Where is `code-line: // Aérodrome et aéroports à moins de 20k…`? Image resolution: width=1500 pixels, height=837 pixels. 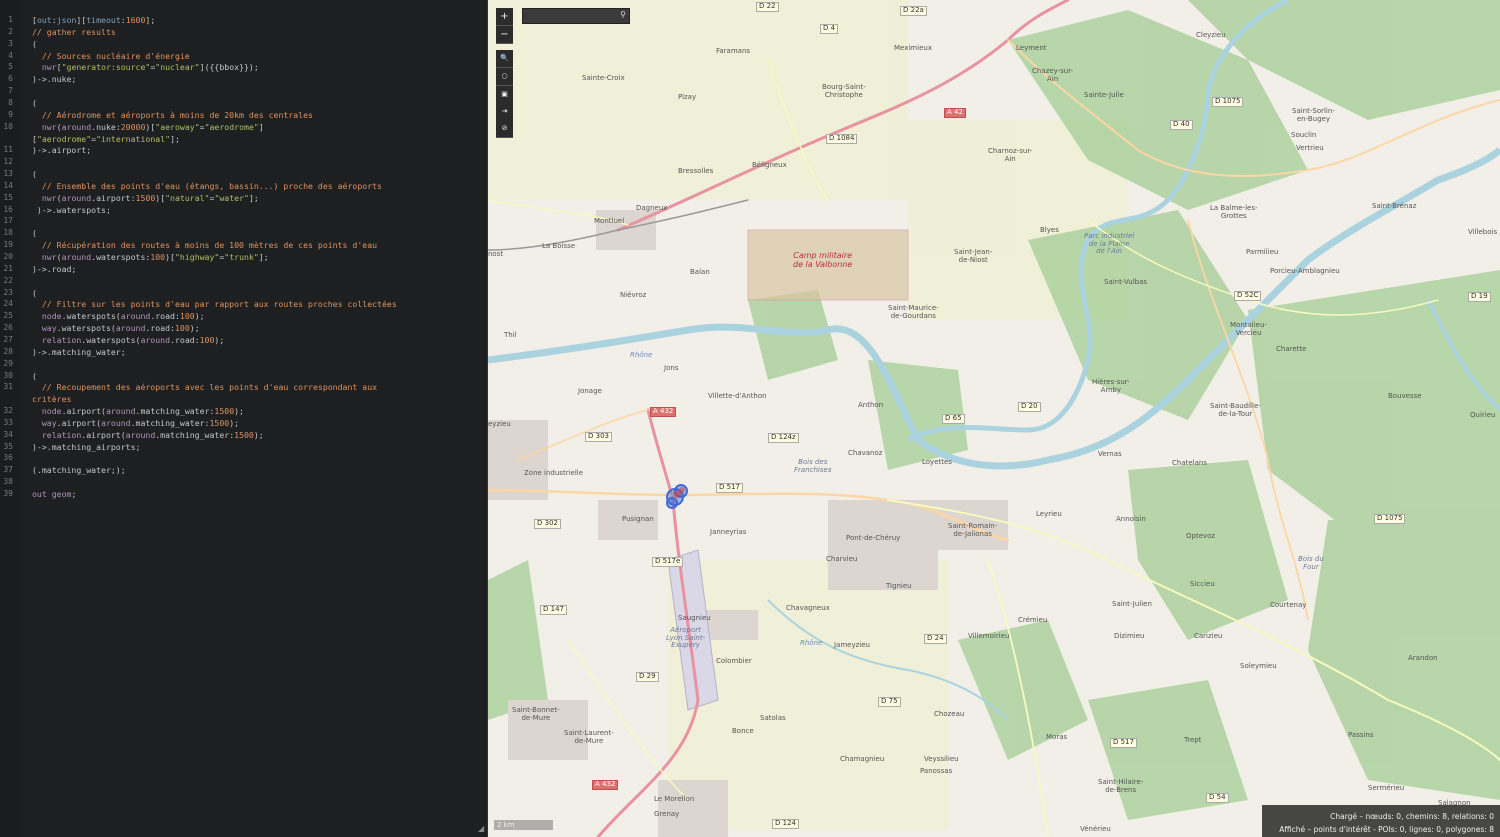 code-line: // Aérodrome et aéroports à moins de 20k… is located at coordinates (172, 115).